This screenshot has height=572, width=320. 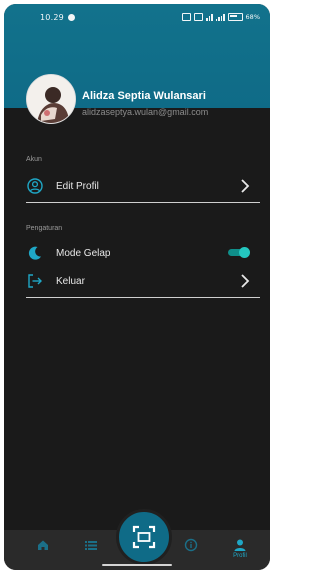 What do you see at coordinates (35, 186) in the screenshot?
I see `user-circle-icon` at bounding box center [35, 186].